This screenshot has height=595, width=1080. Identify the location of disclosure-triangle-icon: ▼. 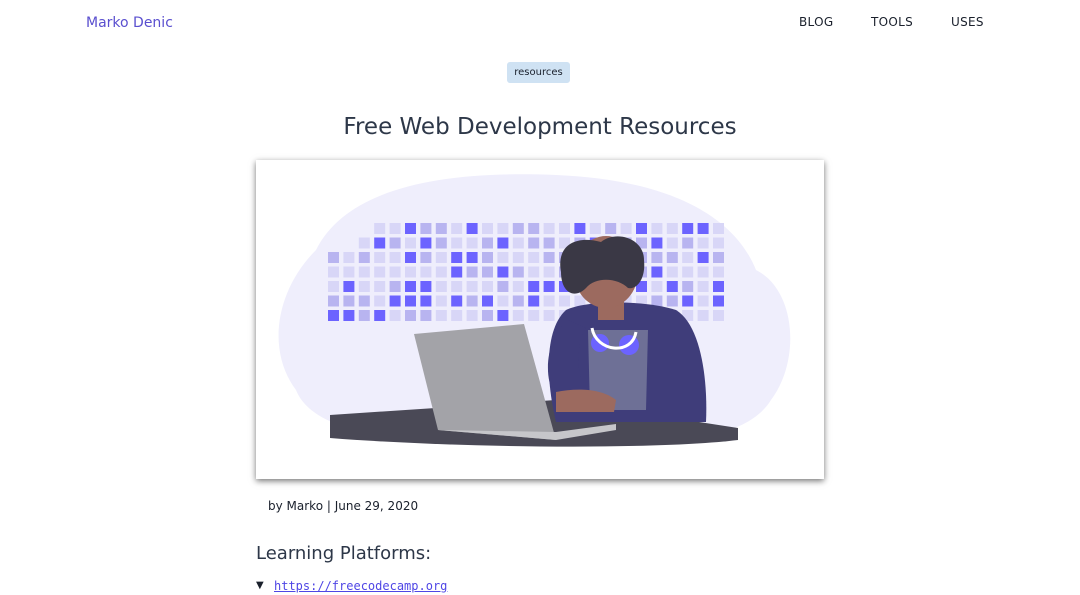
(260, 585).